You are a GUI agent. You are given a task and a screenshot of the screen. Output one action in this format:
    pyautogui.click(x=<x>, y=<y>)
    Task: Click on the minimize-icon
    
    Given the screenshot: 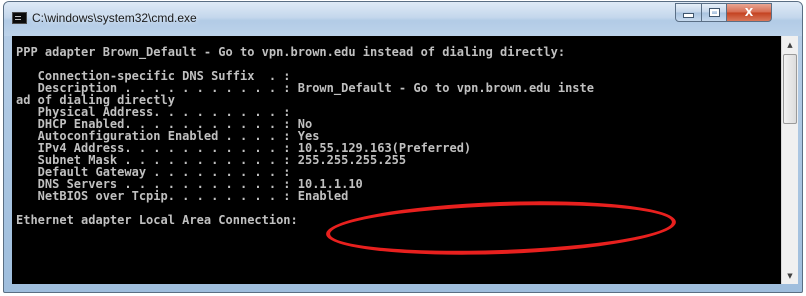 What is the action you would take?
    pyautogui.click(x=688, y=15)
    